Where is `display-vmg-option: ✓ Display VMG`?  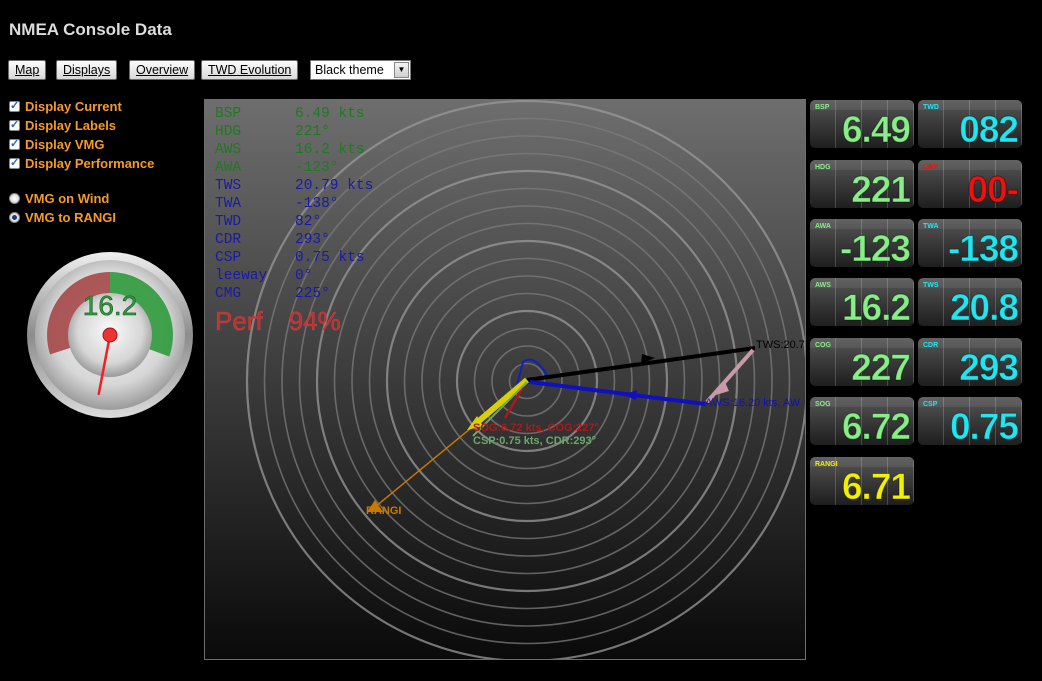 display-vmg-option: ✓ Display VMG is located at coordinates (57, 145).